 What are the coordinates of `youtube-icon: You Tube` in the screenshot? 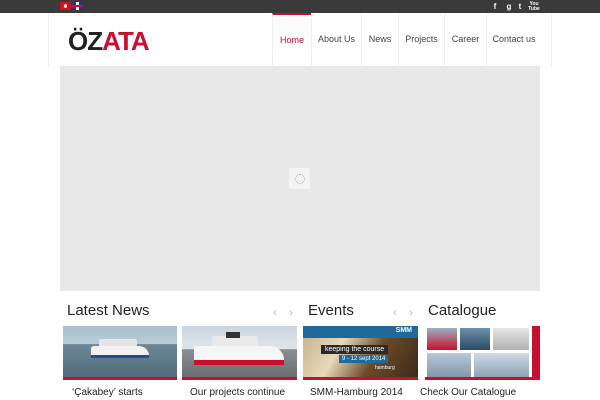 It's located at (534, 7).